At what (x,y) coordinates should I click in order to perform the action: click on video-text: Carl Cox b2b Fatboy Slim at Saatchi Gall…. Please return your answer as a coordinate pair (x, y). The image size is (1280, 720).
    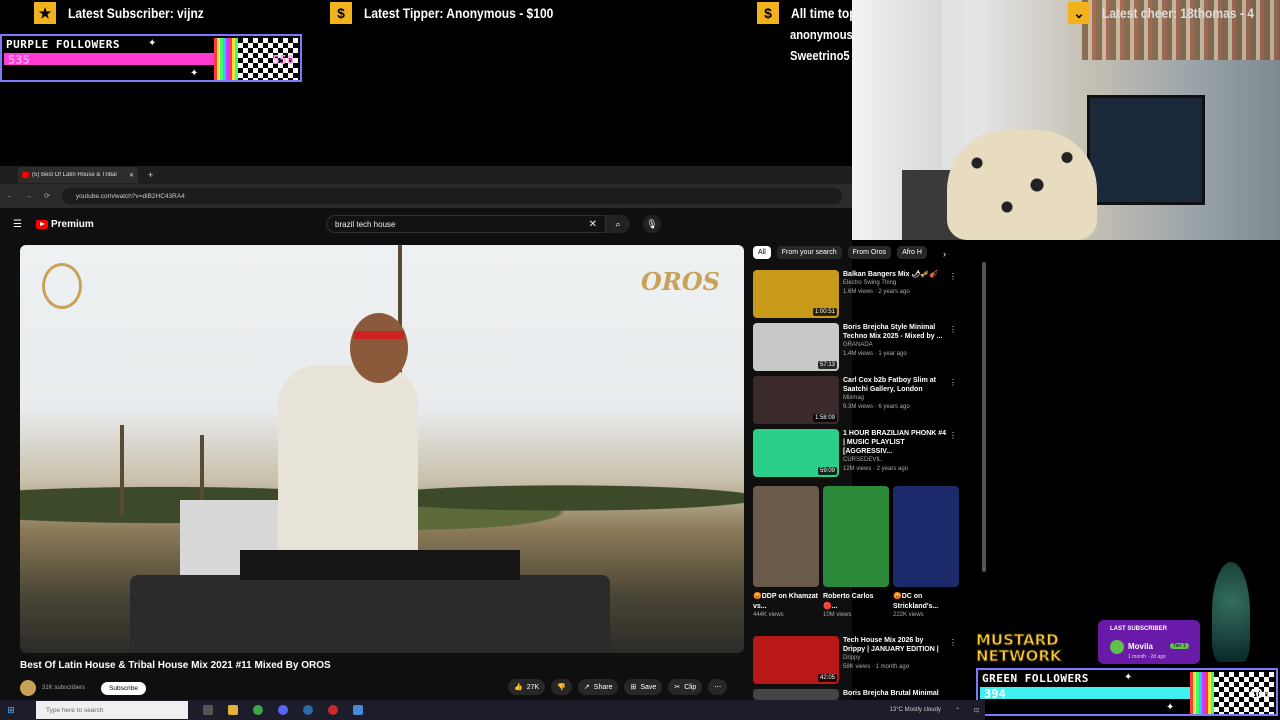
    Looking at the image, I should click on (895, 394).